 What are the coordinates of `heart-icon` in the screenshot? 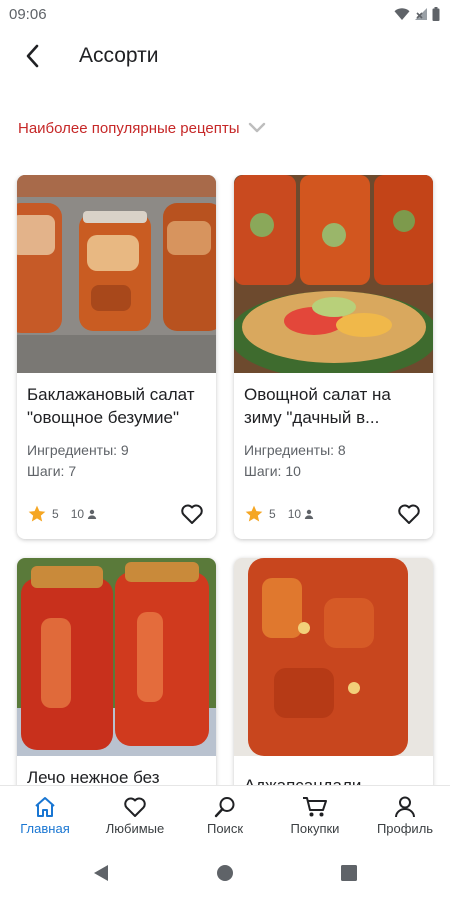 It's located at (135, 807).